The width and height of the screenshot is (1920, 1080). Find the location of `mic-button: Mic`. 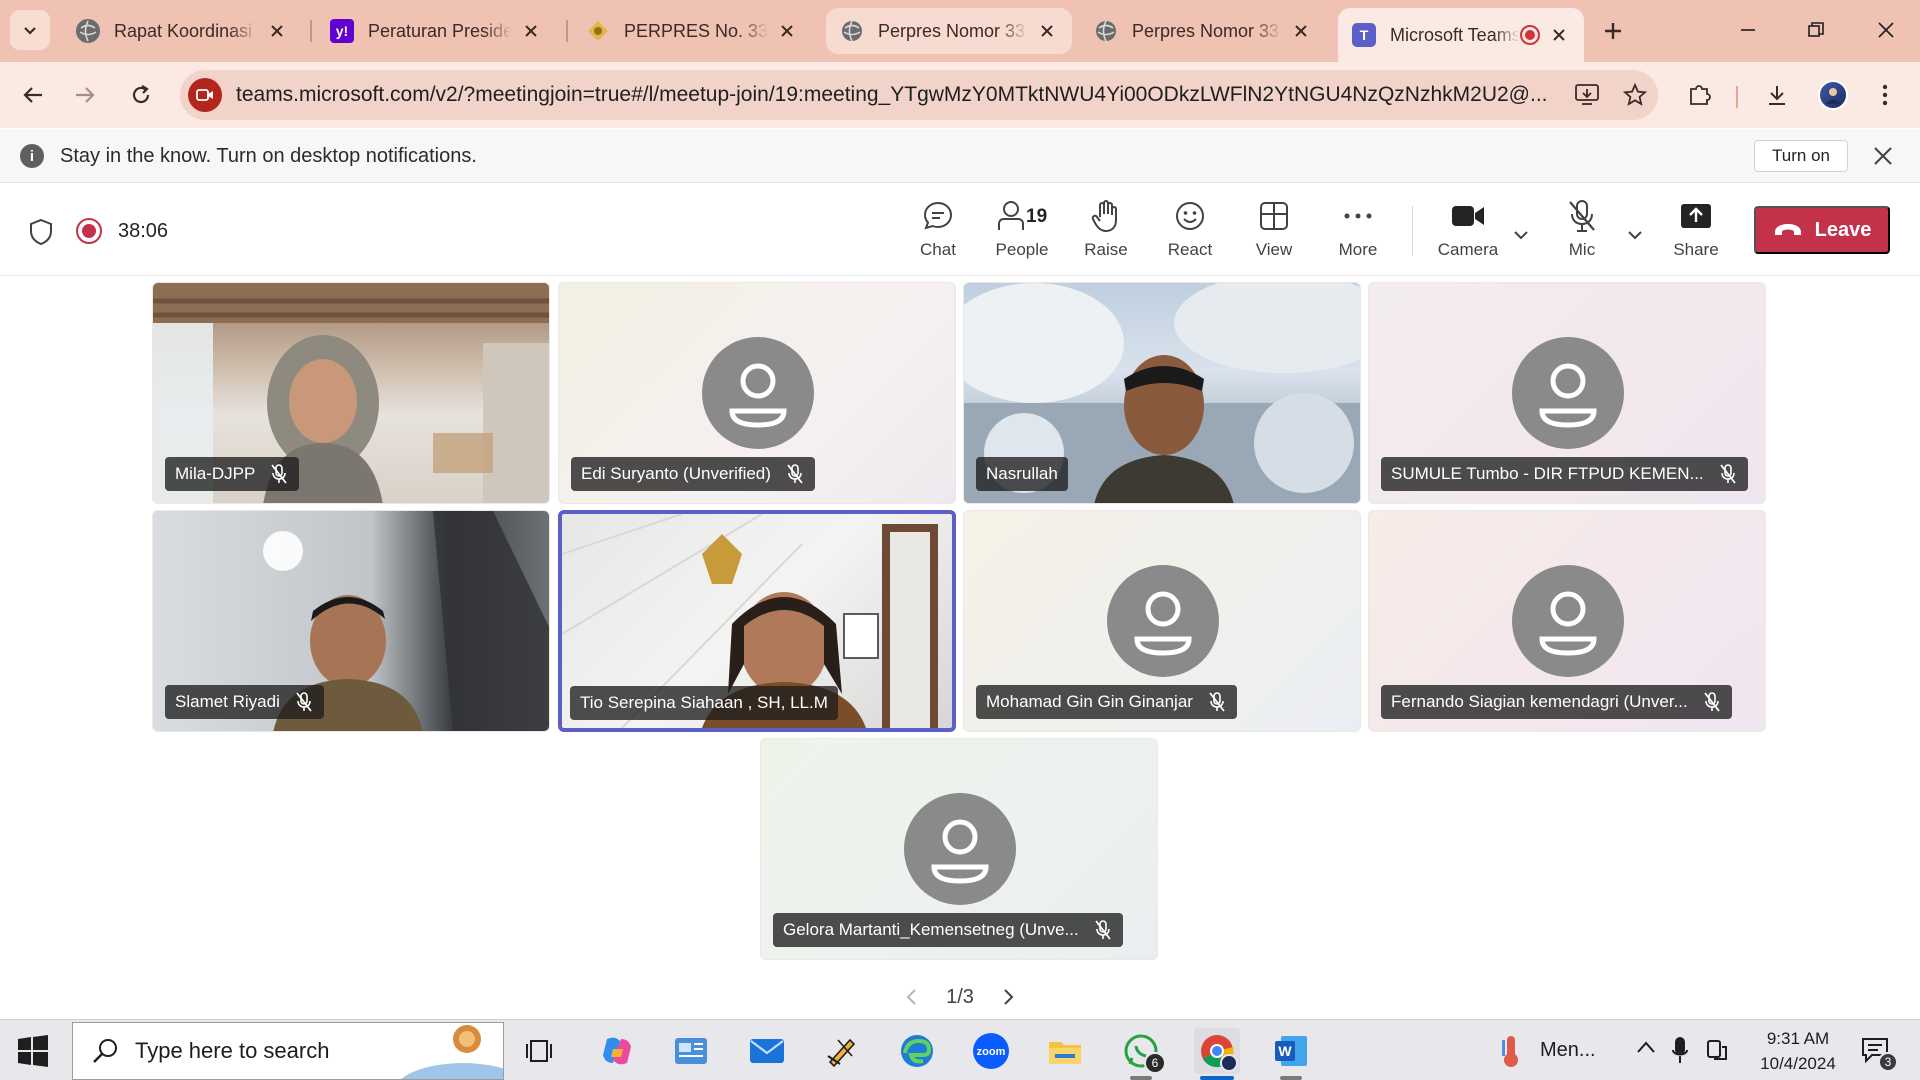

mic-button: Mic is located at coordinates (1582, 231).